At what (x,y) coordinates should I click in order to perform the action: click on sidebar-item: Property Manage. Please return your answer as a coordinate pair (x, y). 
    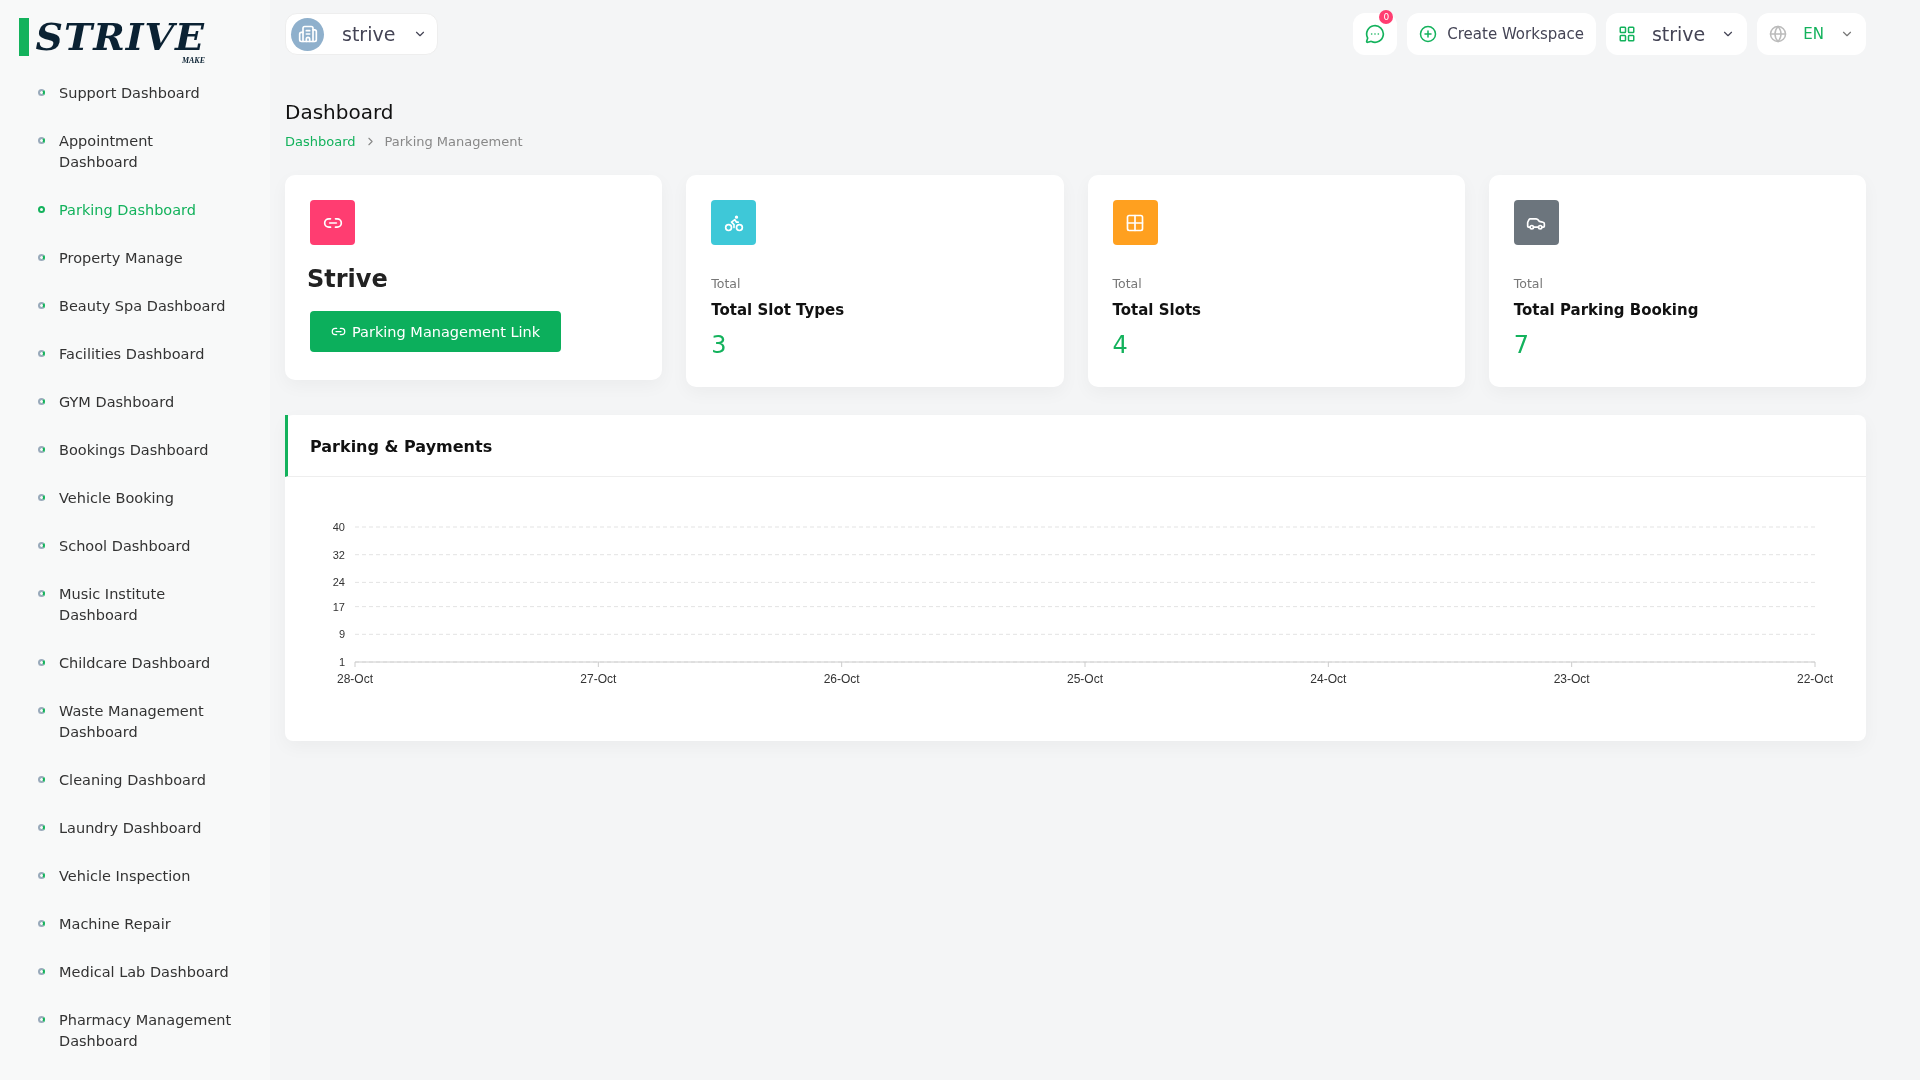
    Looking at the image, I should click on (135, 272).